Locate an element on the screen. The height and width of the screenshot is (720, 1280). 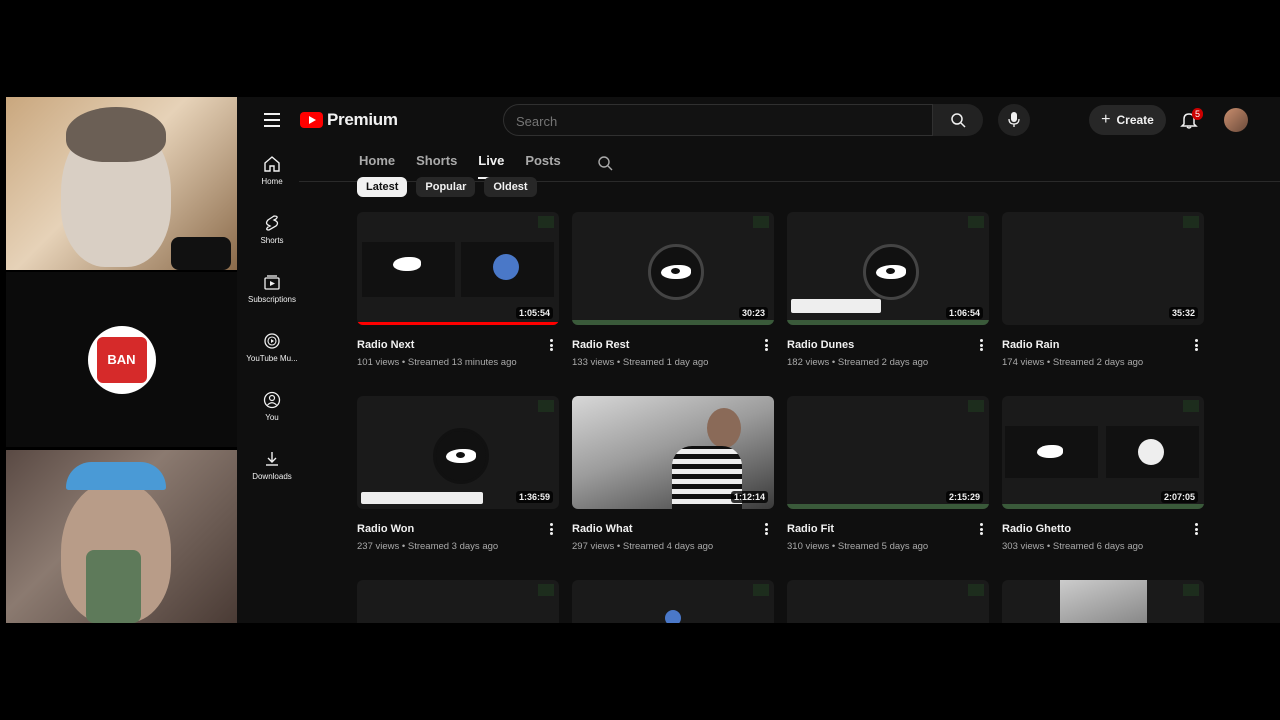
video-title: Radio Ghetto is located at coordinates (1103, 529).